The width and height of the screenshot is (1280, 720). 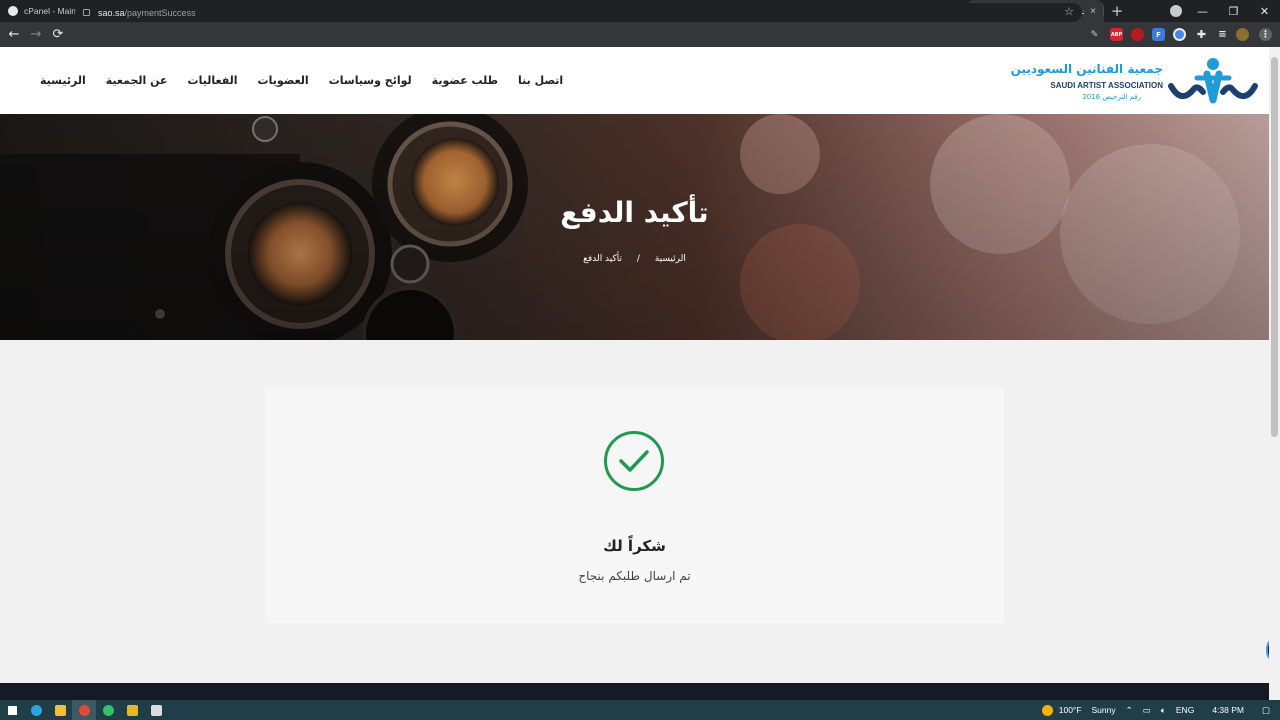 What do you see at coordinates (1158, 34) in the screenshot?
I see `extension-blue-icon: F` at bounding box center [1158, 34].